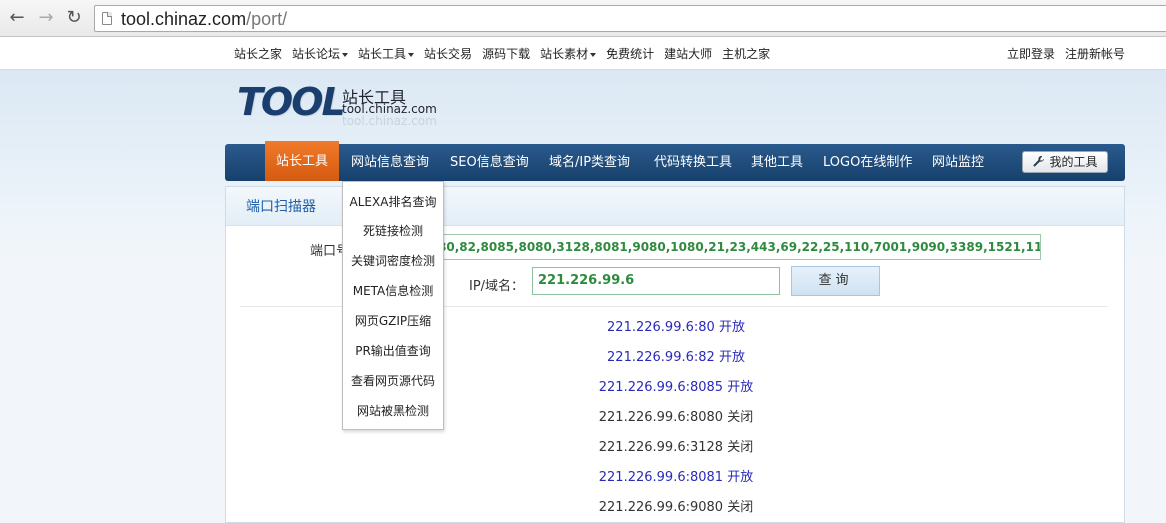  Describe the element at coordinates (184, 19) in the screenshot. I see `url-host: tool.chinaz.com` at that location.